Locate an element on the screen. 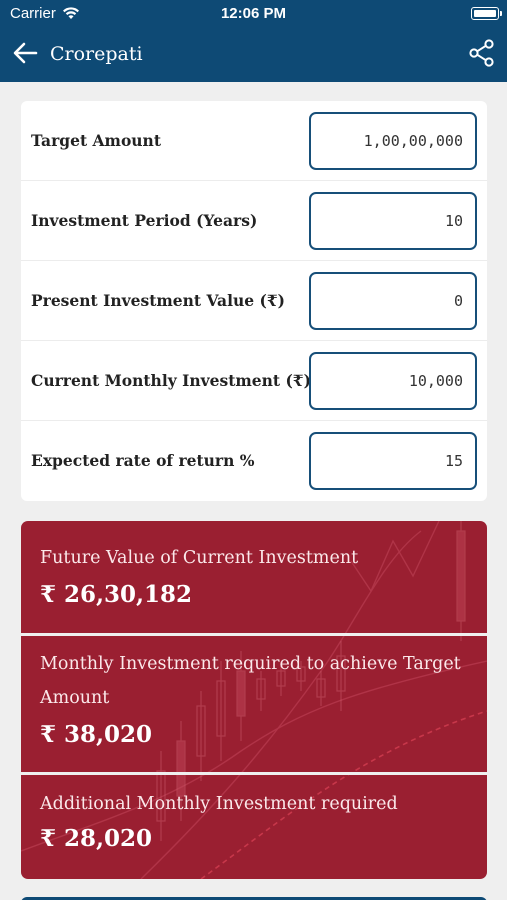 This screenshot has width=507, height=900. rate-of-return-label: Expected rate of return % is located at coordinates (143, 460).